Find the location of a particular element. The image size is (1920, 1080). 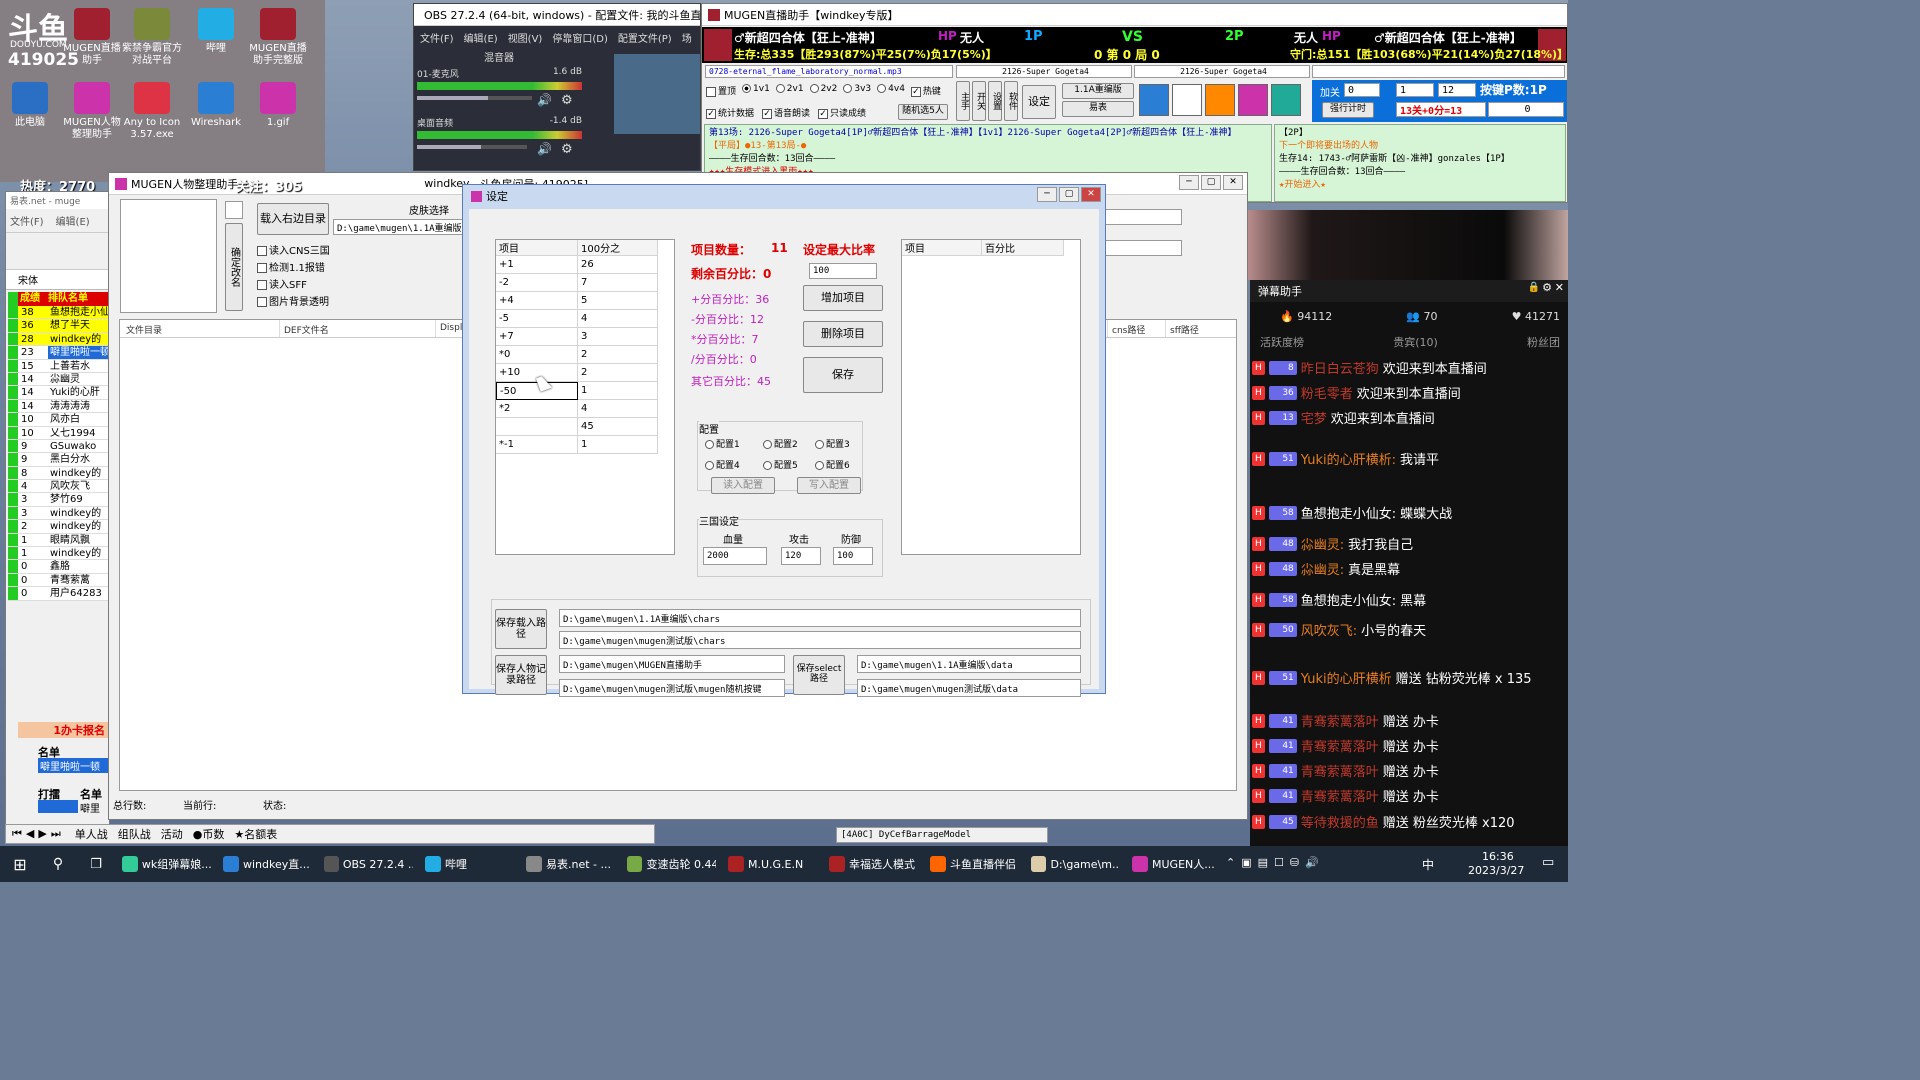

vert-btn-3: 设置 is located at coordinates (995, 101).